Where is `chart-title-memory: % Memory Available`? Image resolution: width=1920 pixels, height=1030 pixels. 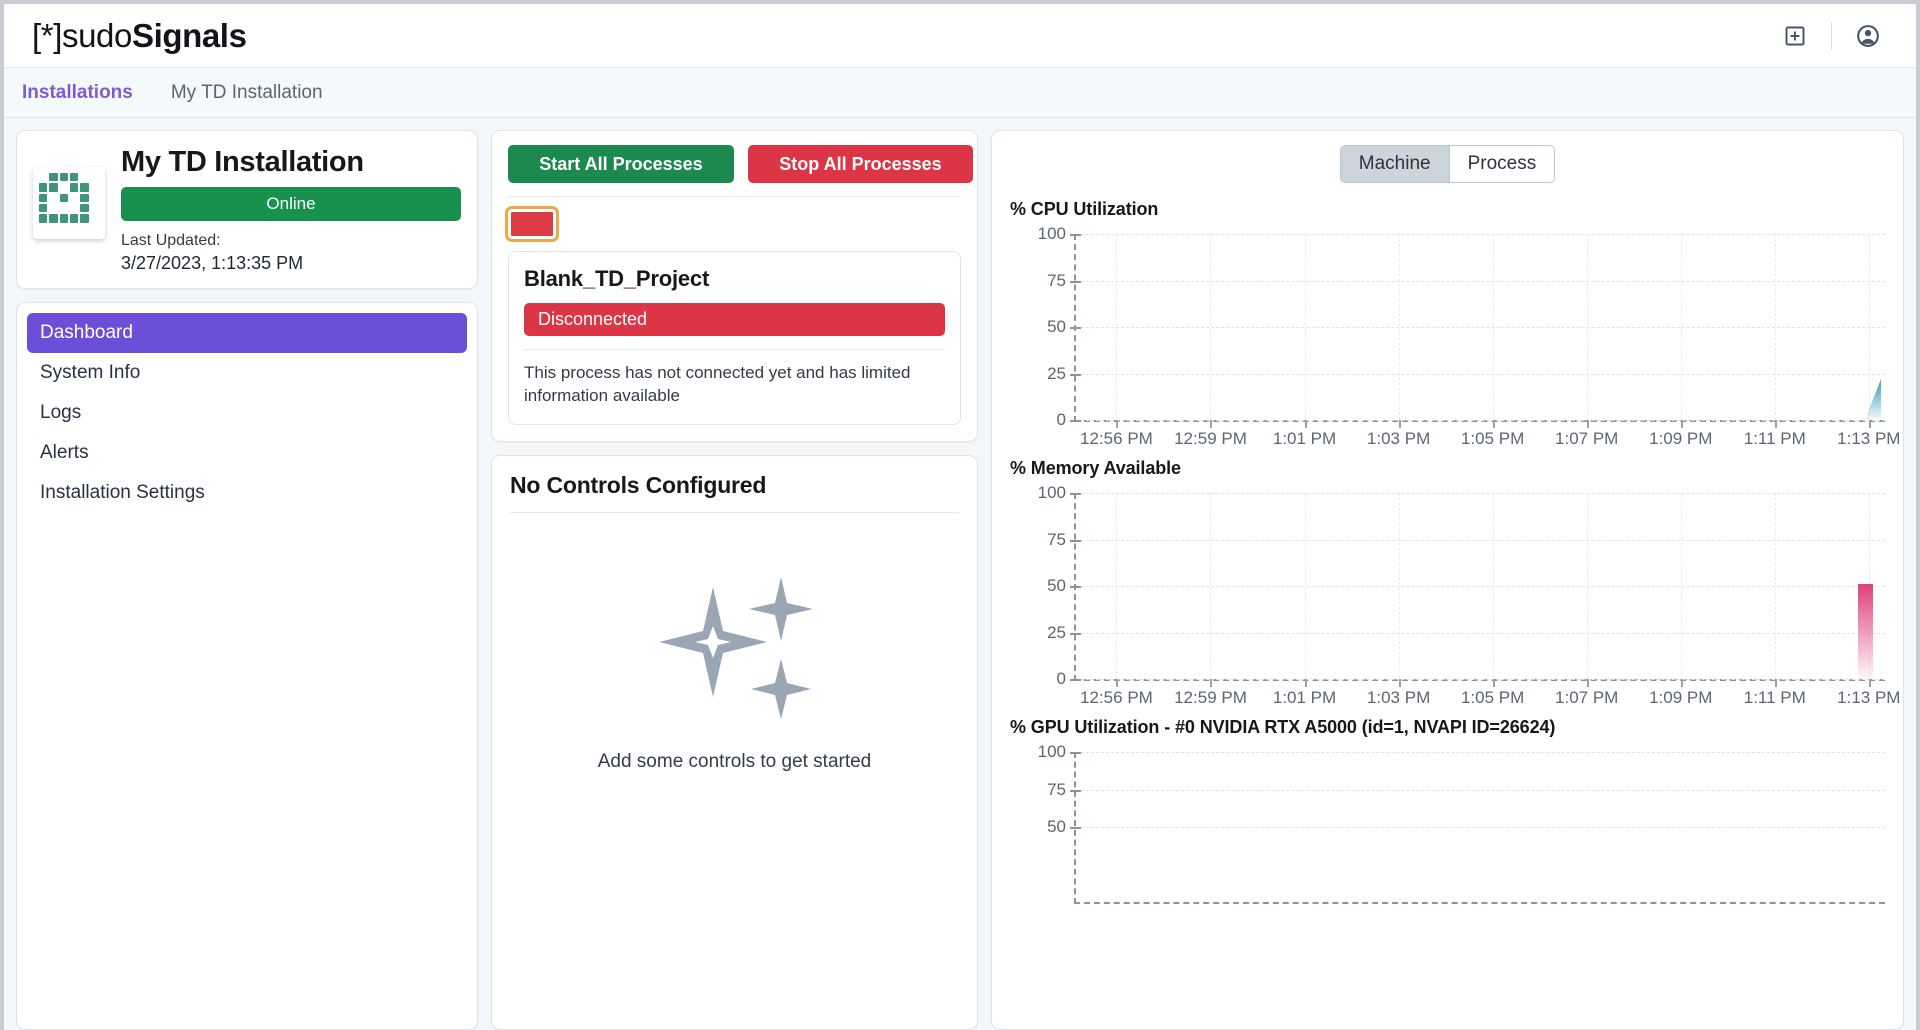
chart-title-memory: % Memory Available is located at coordinates (1095, 468).